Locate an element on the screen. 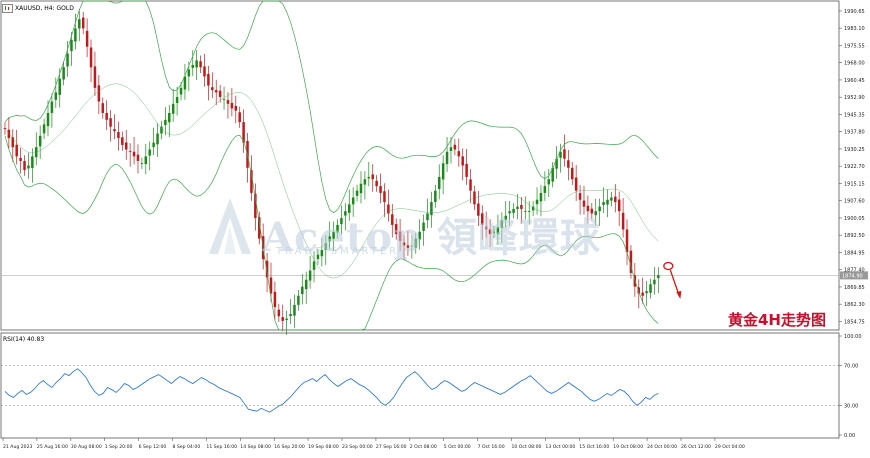 The image size is (870, 458). x-tick-label: 19 Sep 08:00 is located at coordinates (323, 447).